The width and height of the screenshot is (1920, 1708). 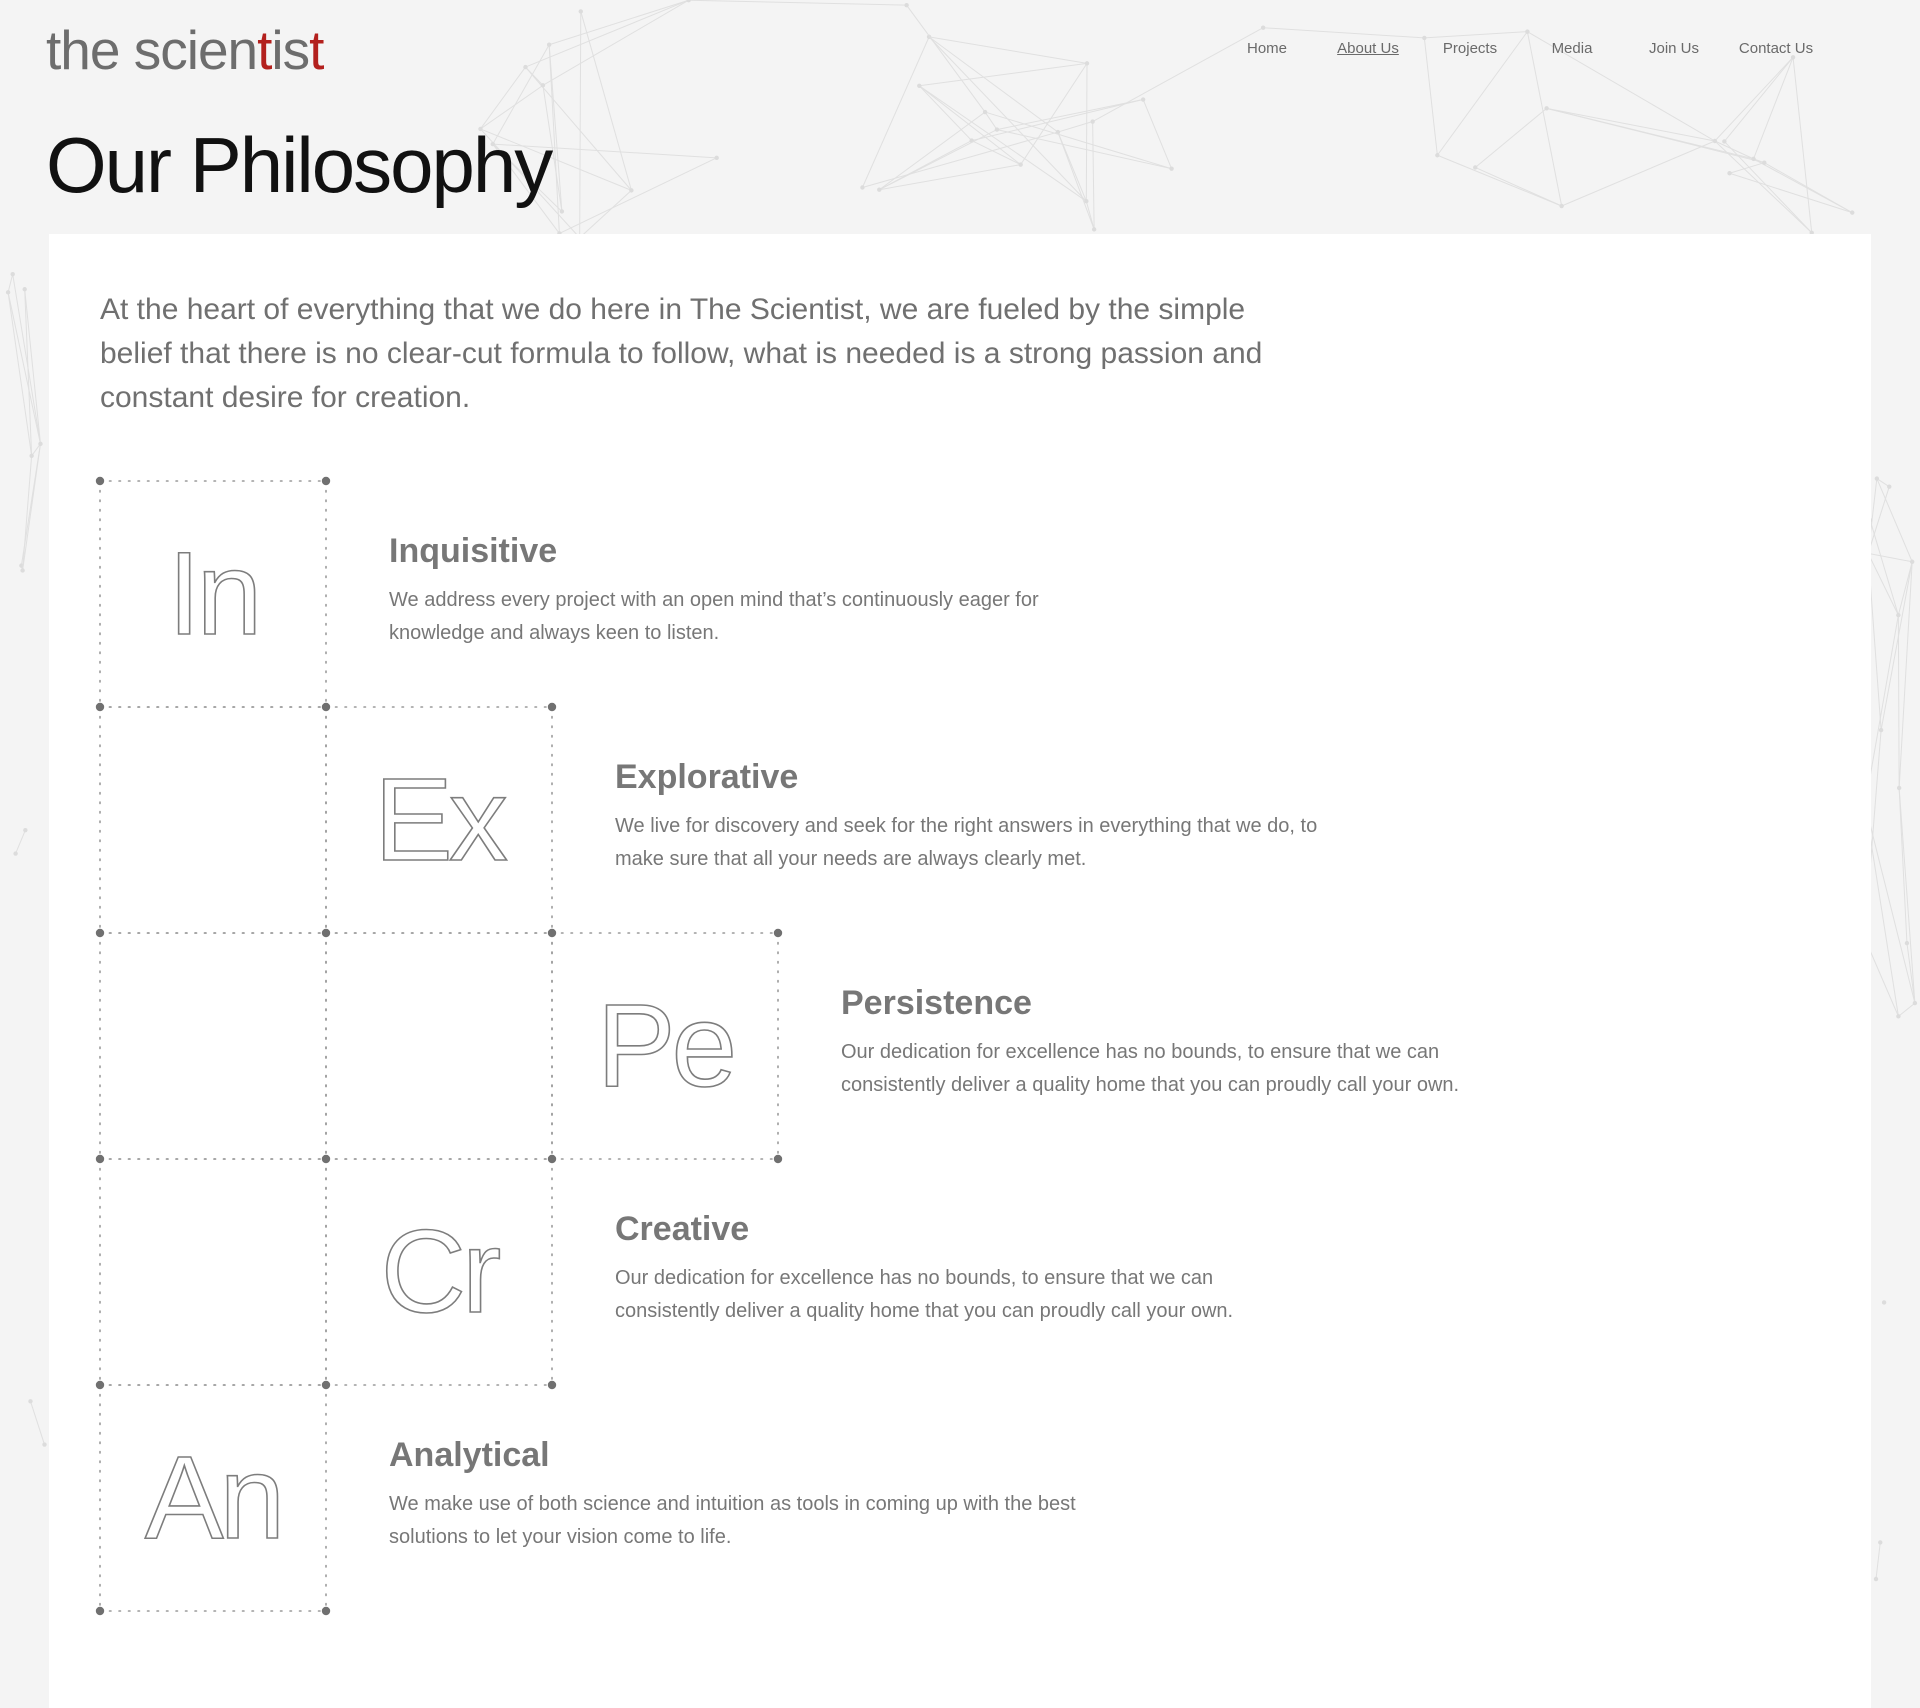 I want to click on pillar-title-inquisitive: Inquisitive, so click(x=473, y=551).